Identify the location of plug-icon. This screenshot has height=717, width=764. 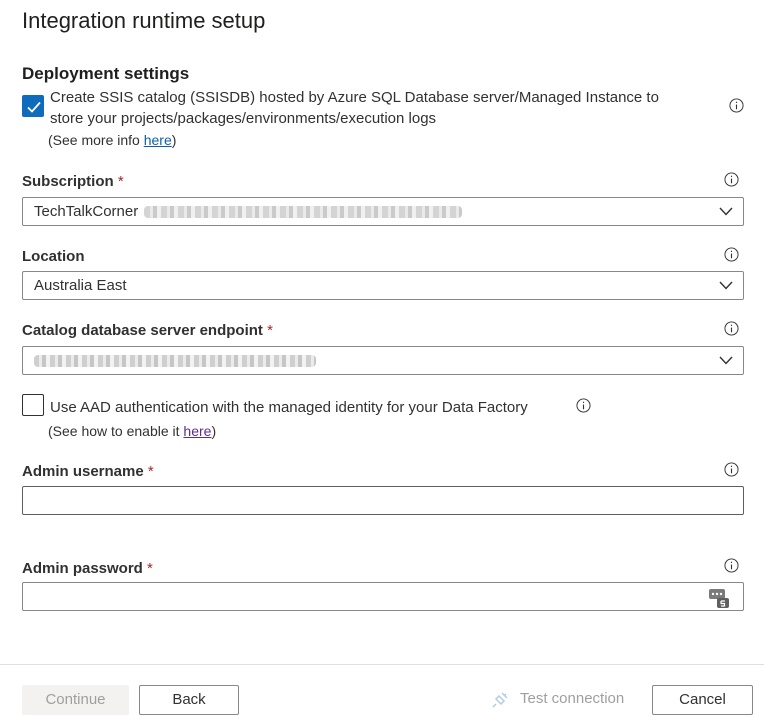
(500, 700).